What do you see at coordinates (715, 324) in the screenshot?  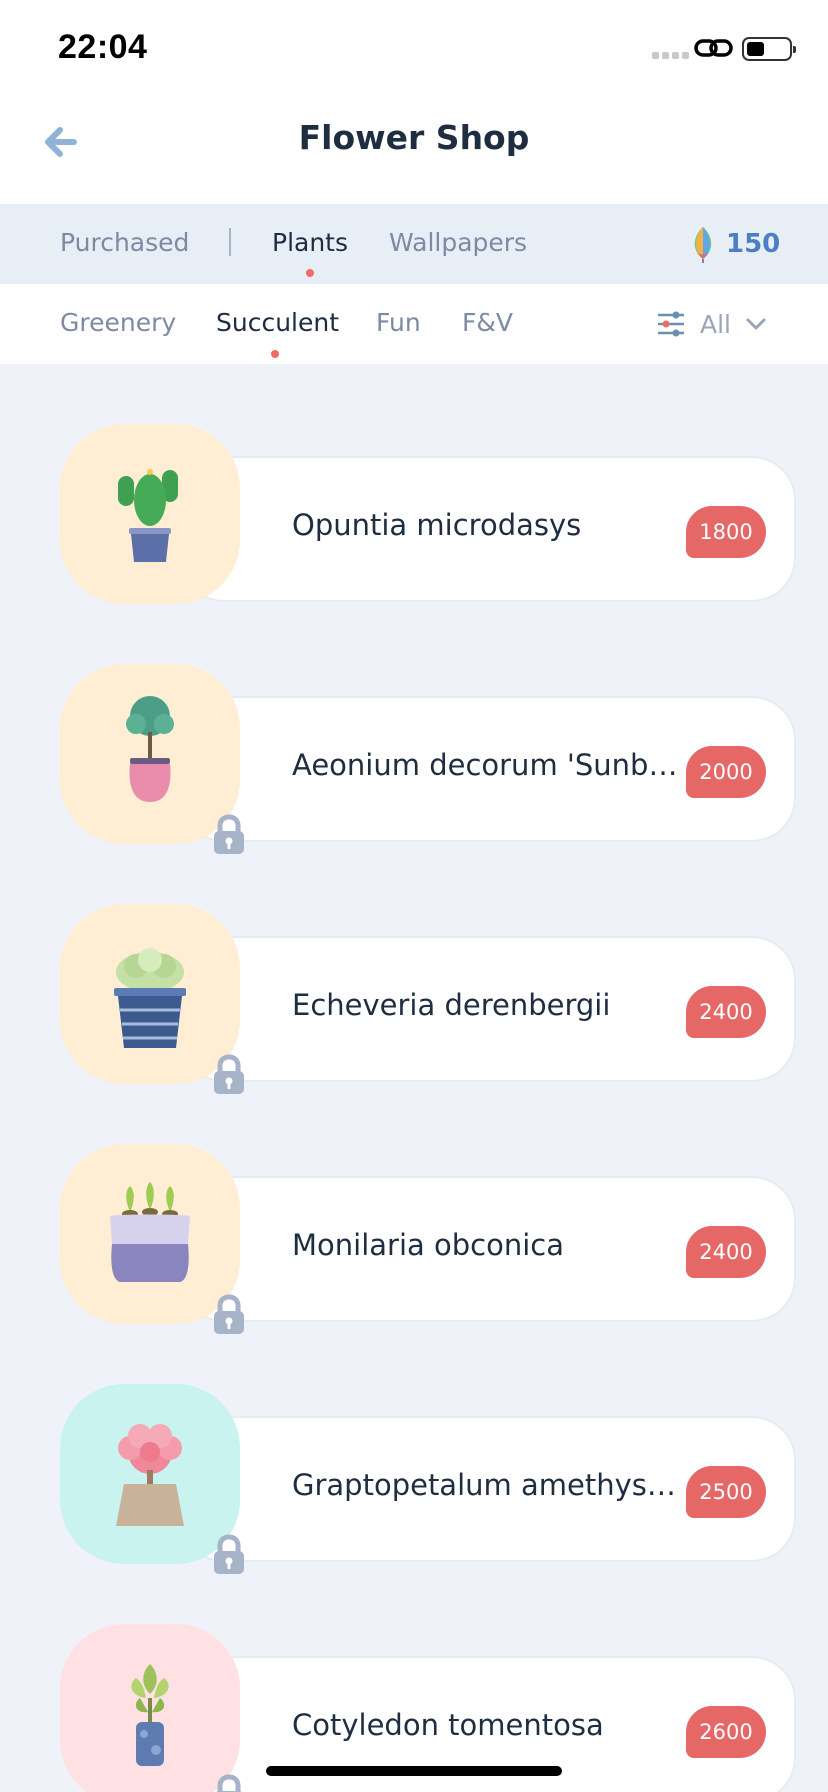 I see `filter-label: All` at bounding box center [715, 324].